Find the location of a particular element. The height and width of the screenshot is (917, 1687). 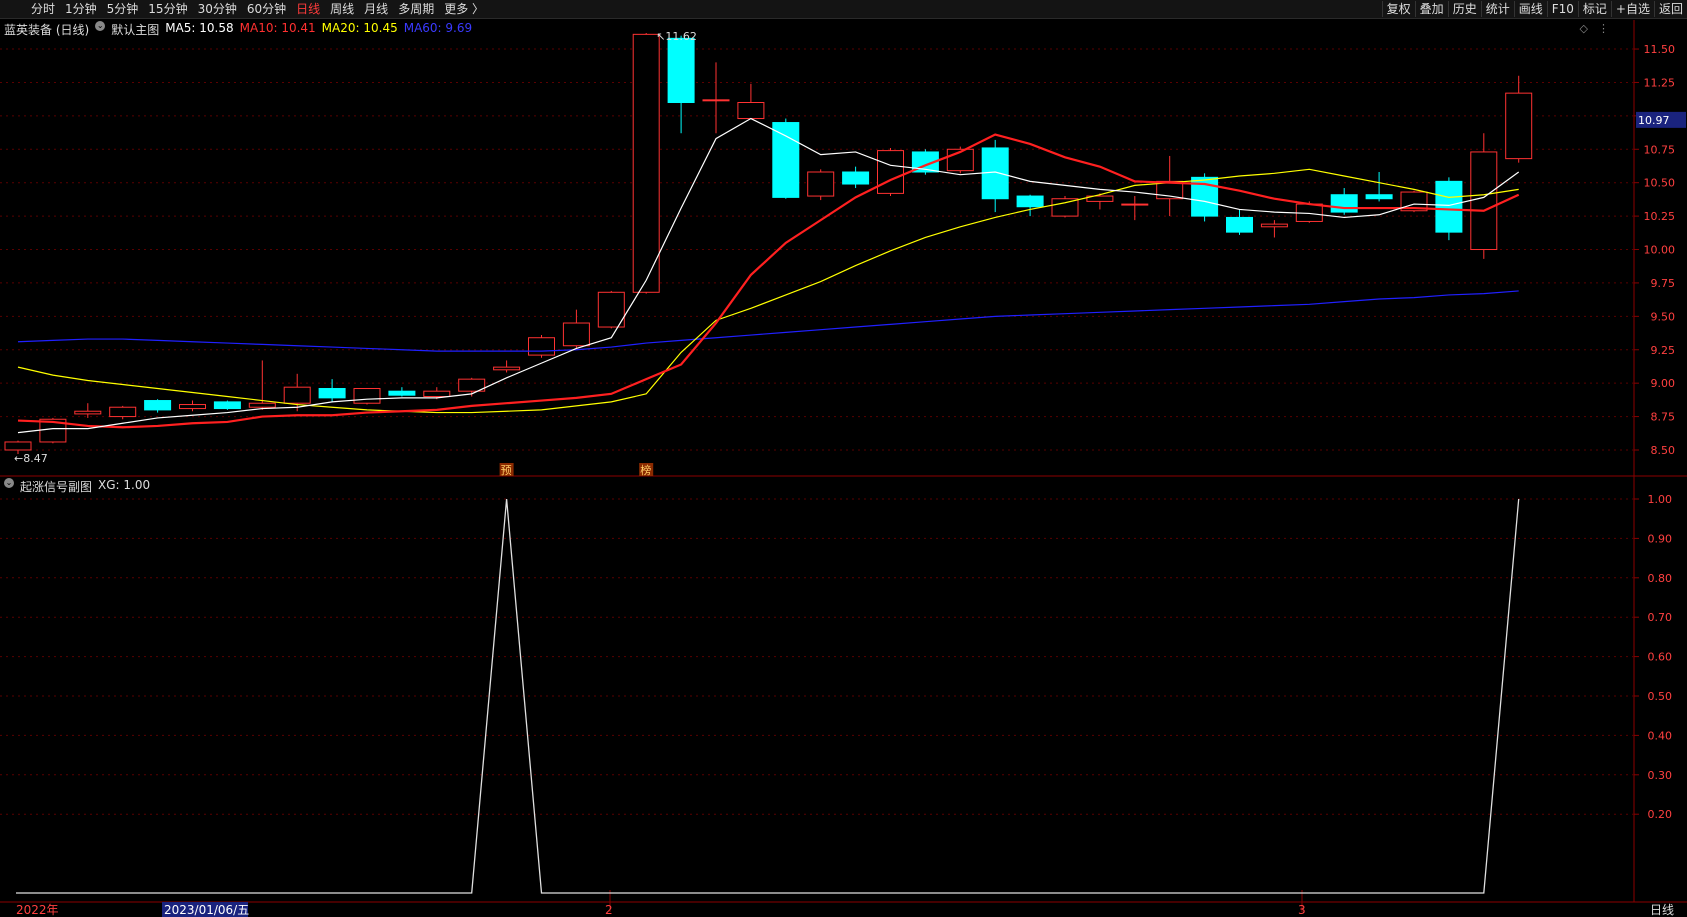

price-tick-label-7: 10.25 is located at coordinates (1660, 216).